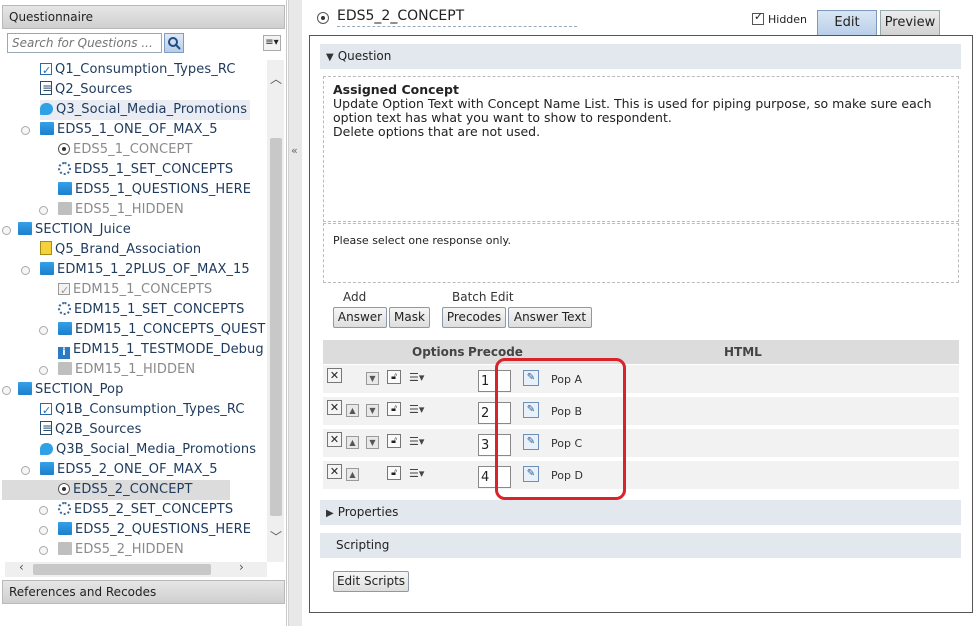 This screenshot has width=980, height=626. Describe the element at coordinates (121, 210) in the screenshot. I see `tree-item: EDS5_1_HIDDEN` at that location.